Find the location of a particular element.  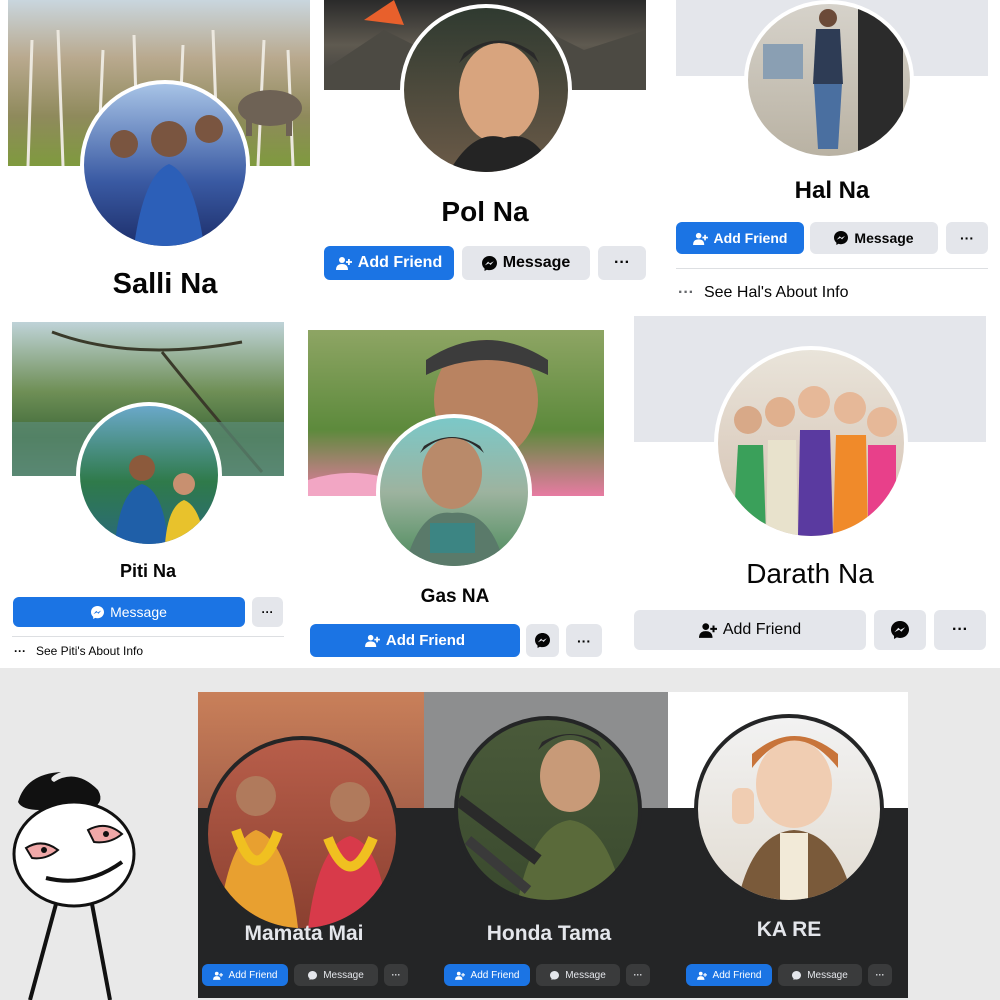

profile-panel-pol: Pol Na Add Friend Message ··· is located at coordinates (488, 159).